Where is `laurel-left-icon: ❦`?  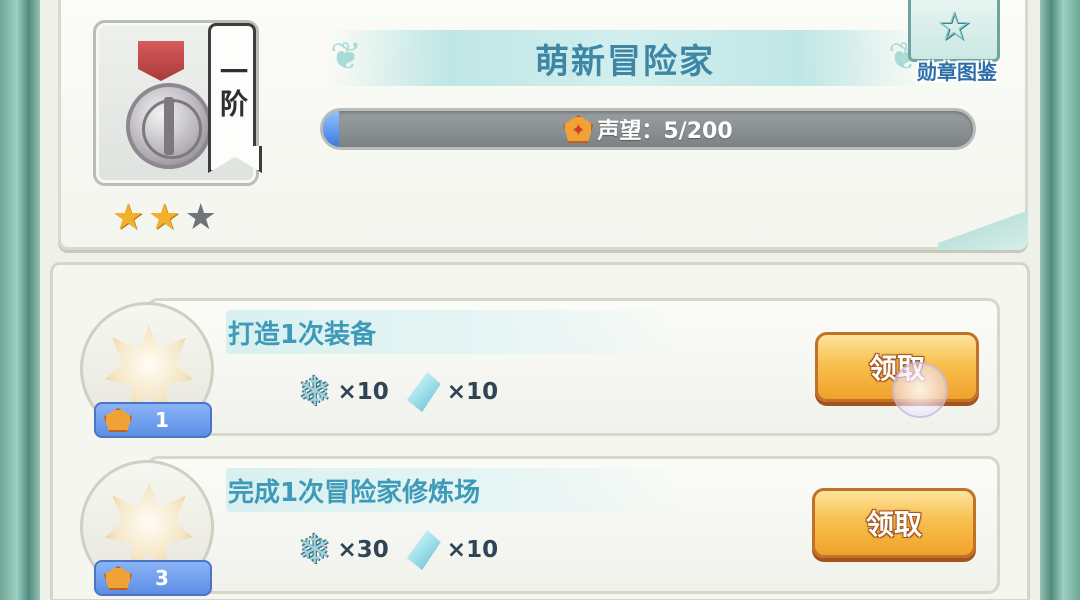
laurel-left-icon: ❦ is located at coordinates (346, 56).